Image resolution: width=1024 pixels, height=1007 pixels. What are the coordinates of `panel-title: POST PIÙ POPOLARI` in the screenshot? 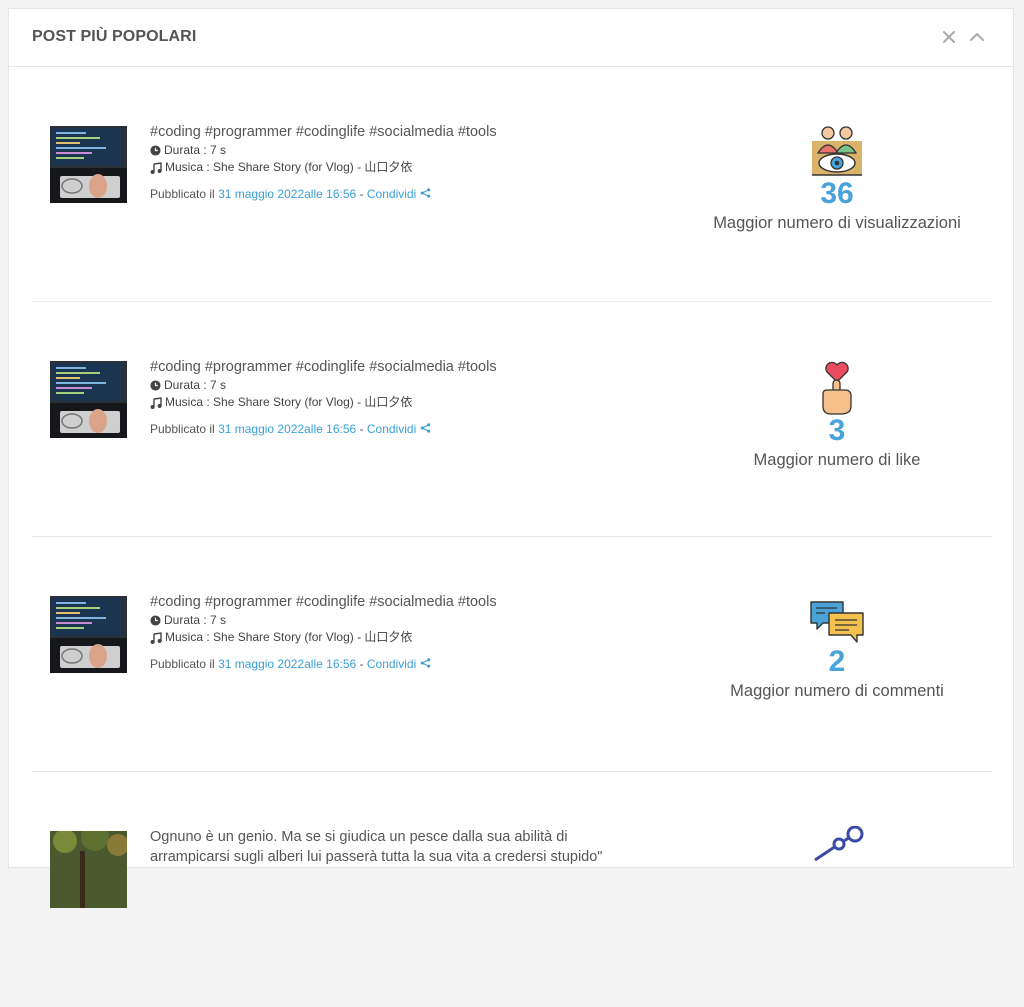 It's located at (114, 36).